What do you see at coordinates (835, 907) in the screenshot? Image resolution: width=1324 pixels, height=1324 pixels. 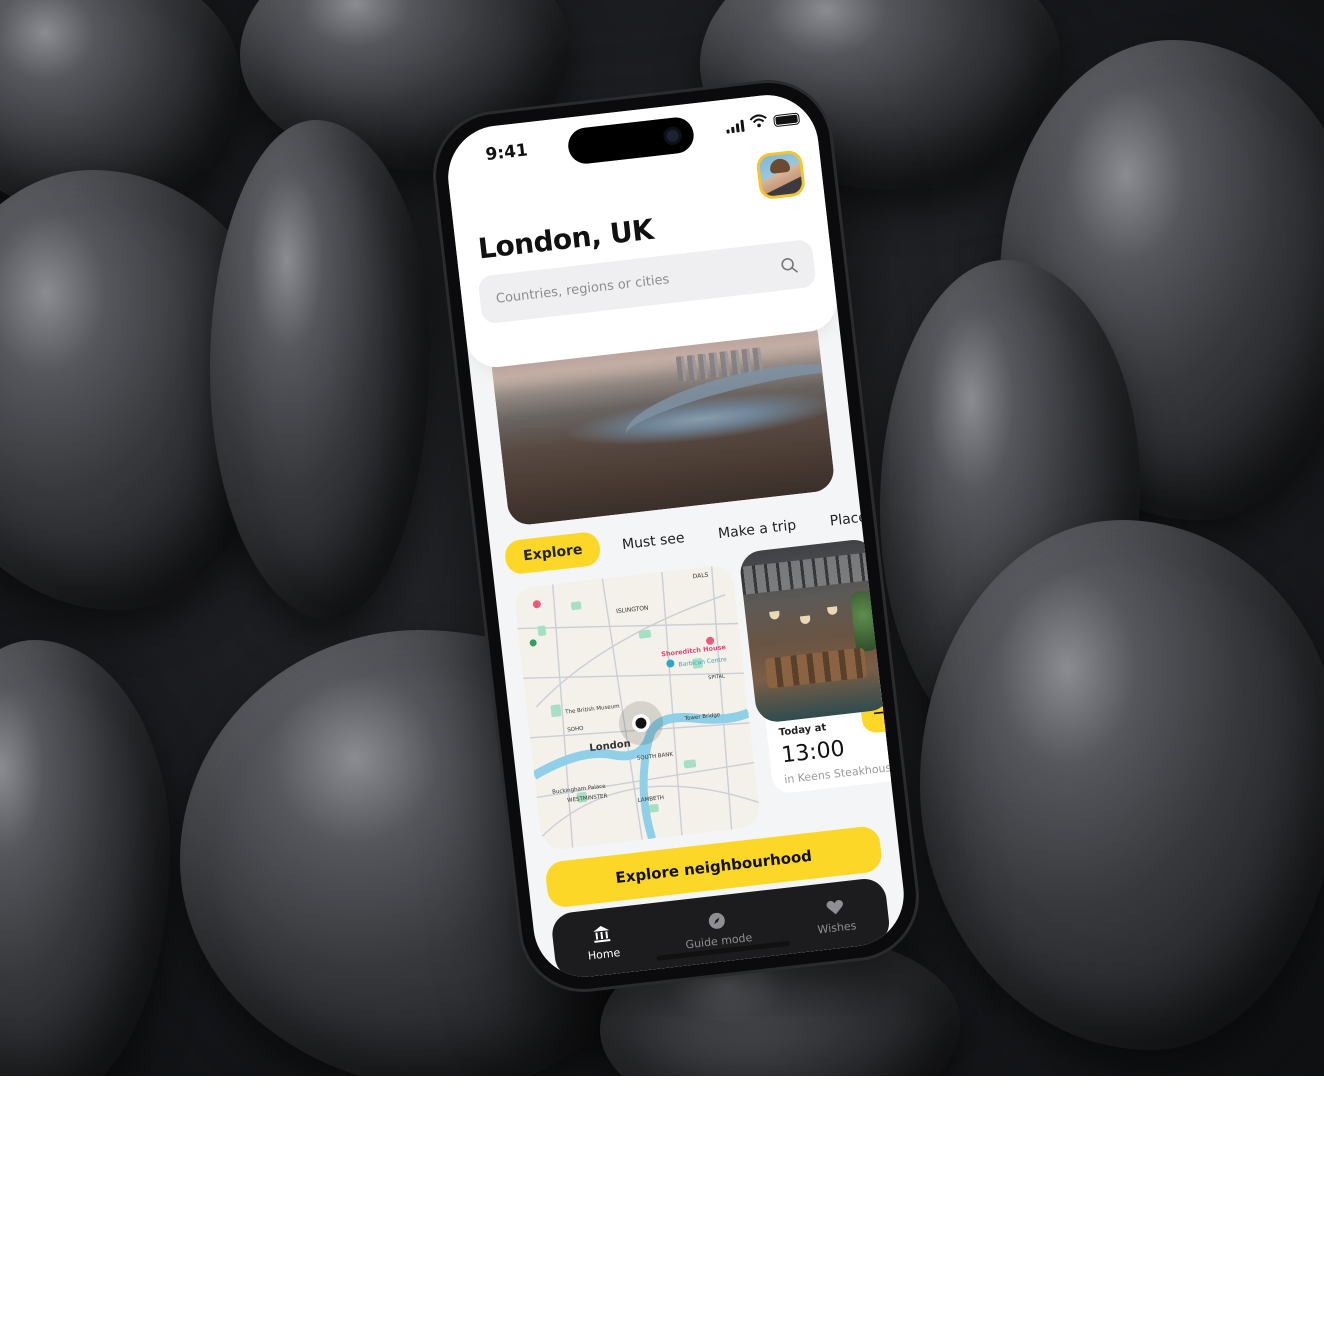 I see `heart-icon` at bounding box center [835, 907].